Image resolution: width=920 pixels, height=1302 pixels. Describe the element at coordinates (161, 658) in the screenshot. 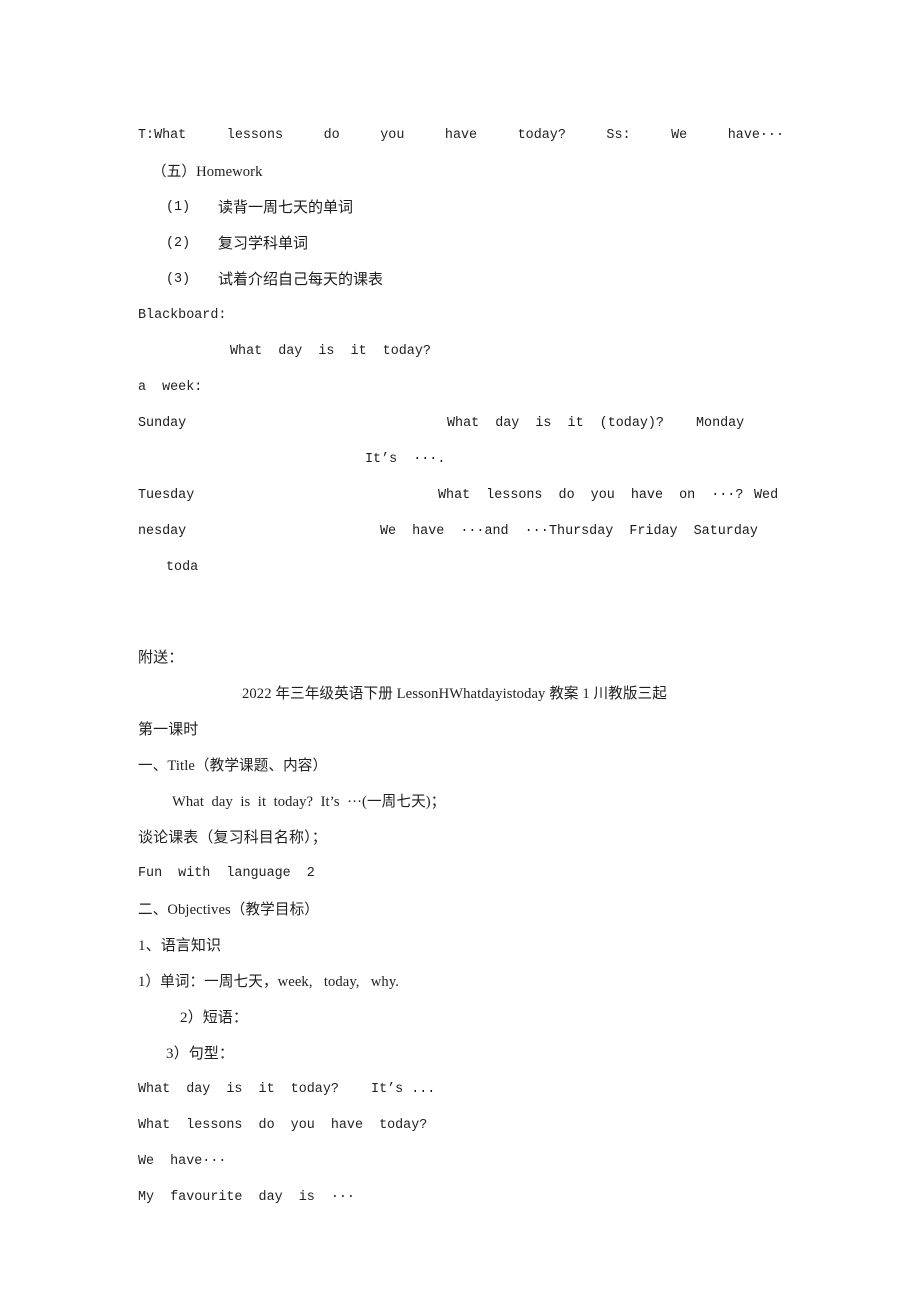

I see `line-fusong-label: 附送：` at that location.